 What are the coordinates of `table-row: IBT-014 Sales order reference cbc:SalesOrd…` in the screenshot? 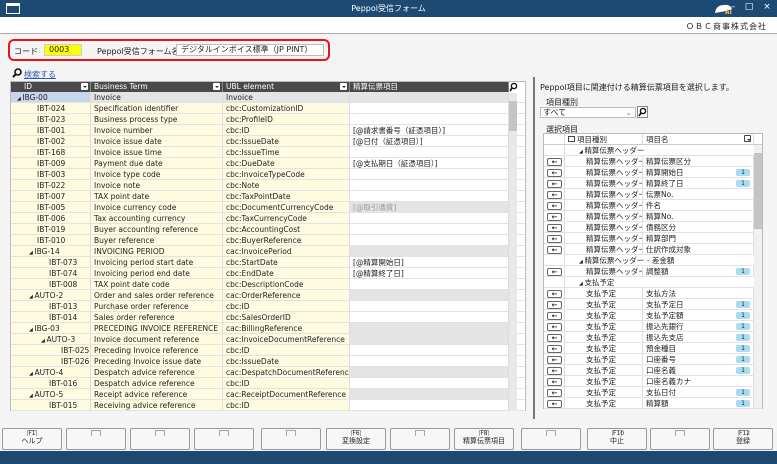 It's located at (268, 317).